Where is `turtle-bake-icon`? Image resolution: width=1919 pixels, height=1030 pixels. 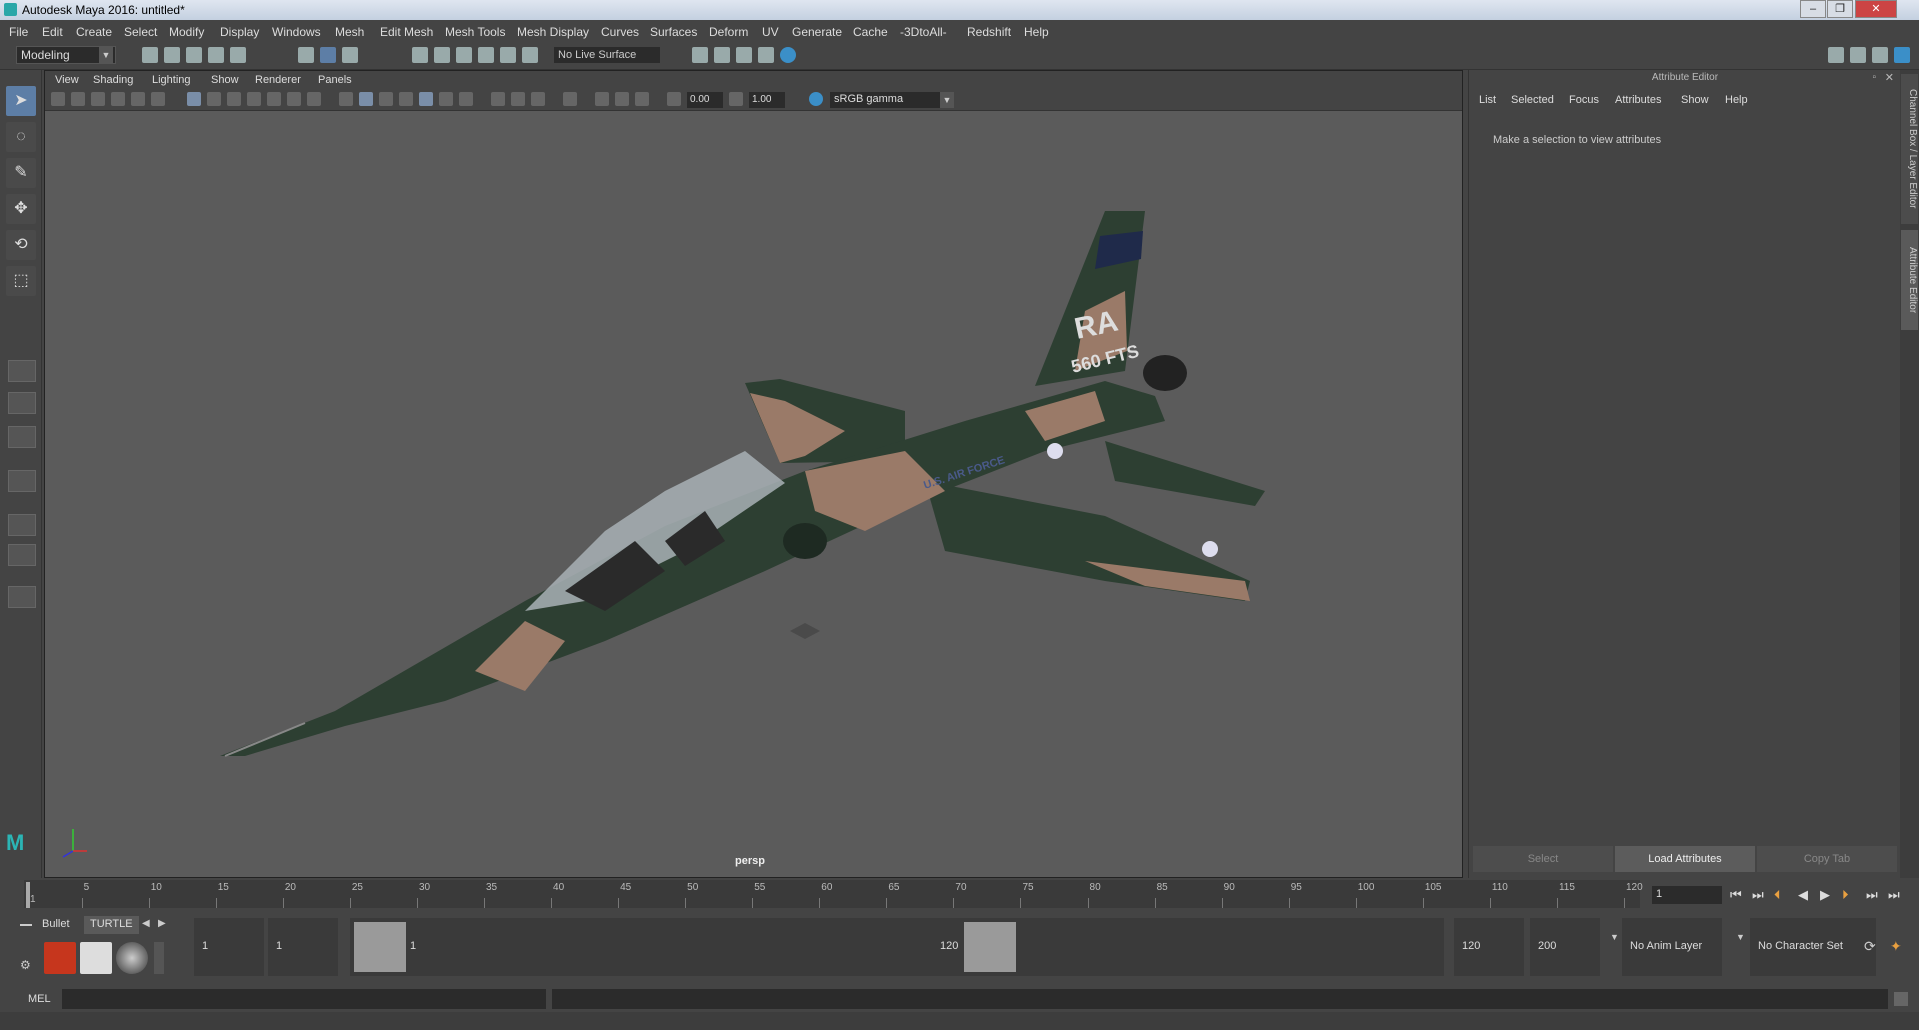 turtle-bake-icon is located at coordinates (96, 958).